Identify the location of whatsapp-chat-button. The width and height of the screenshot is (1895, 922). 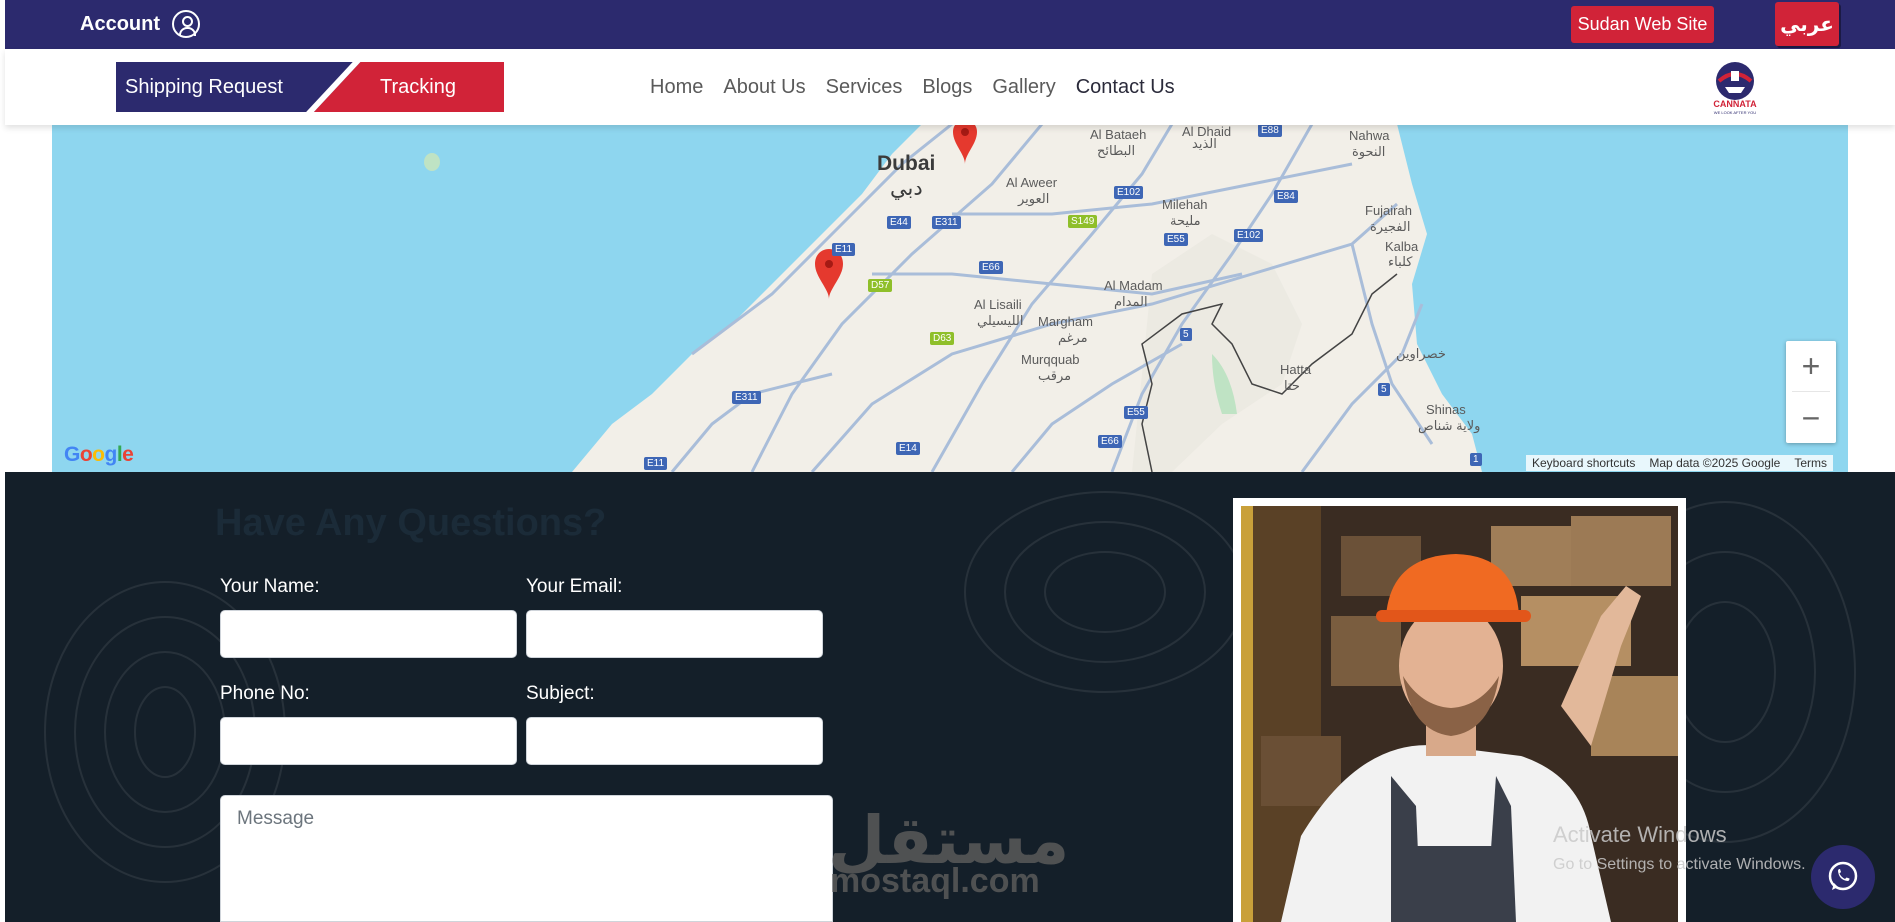
(1843, 877).